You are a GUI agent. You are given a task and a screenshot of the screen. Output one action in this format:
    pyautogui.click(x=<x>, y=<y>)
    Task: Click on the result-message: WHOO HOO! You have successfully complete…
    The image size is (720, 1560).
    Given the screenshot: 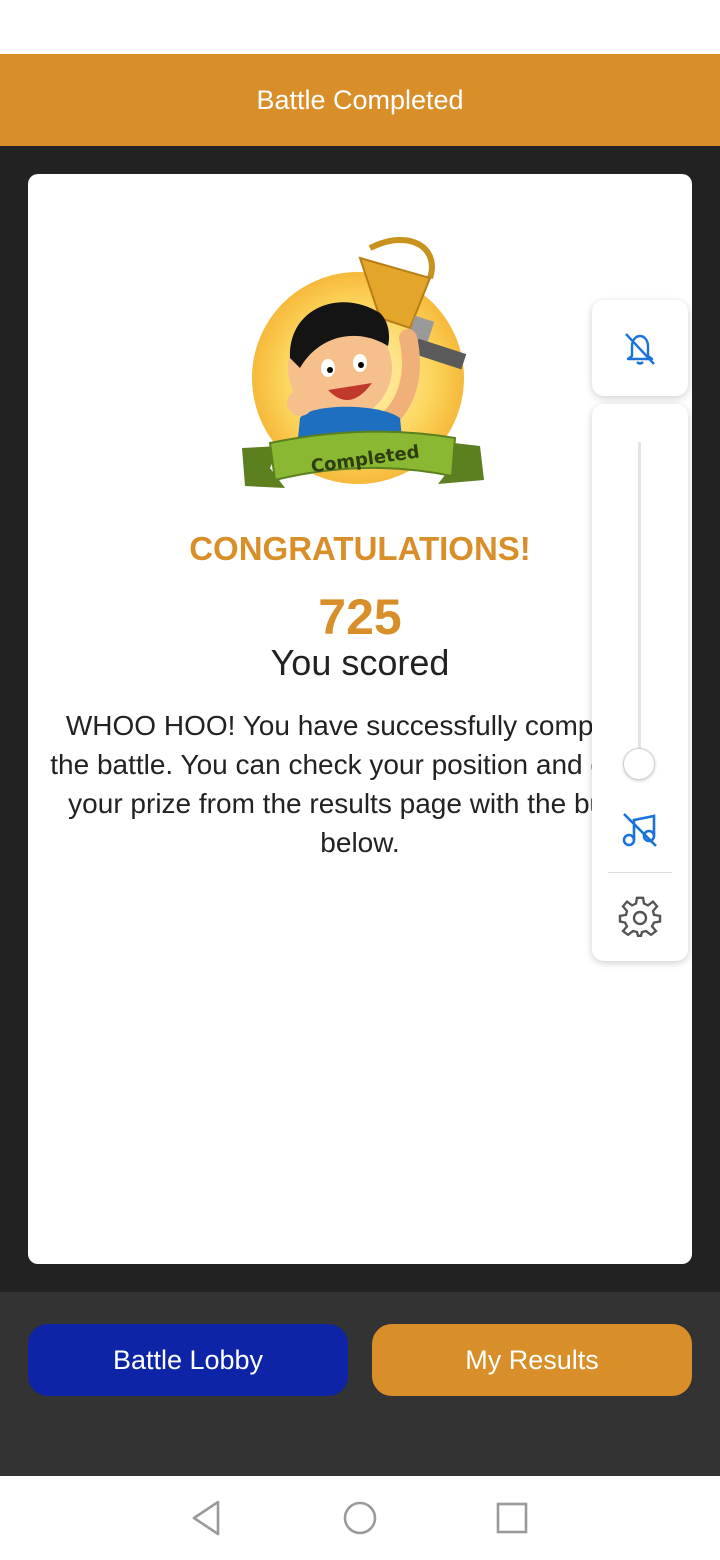 What is the action you would take?
    pyautogui.click(x=360, y=784)
    